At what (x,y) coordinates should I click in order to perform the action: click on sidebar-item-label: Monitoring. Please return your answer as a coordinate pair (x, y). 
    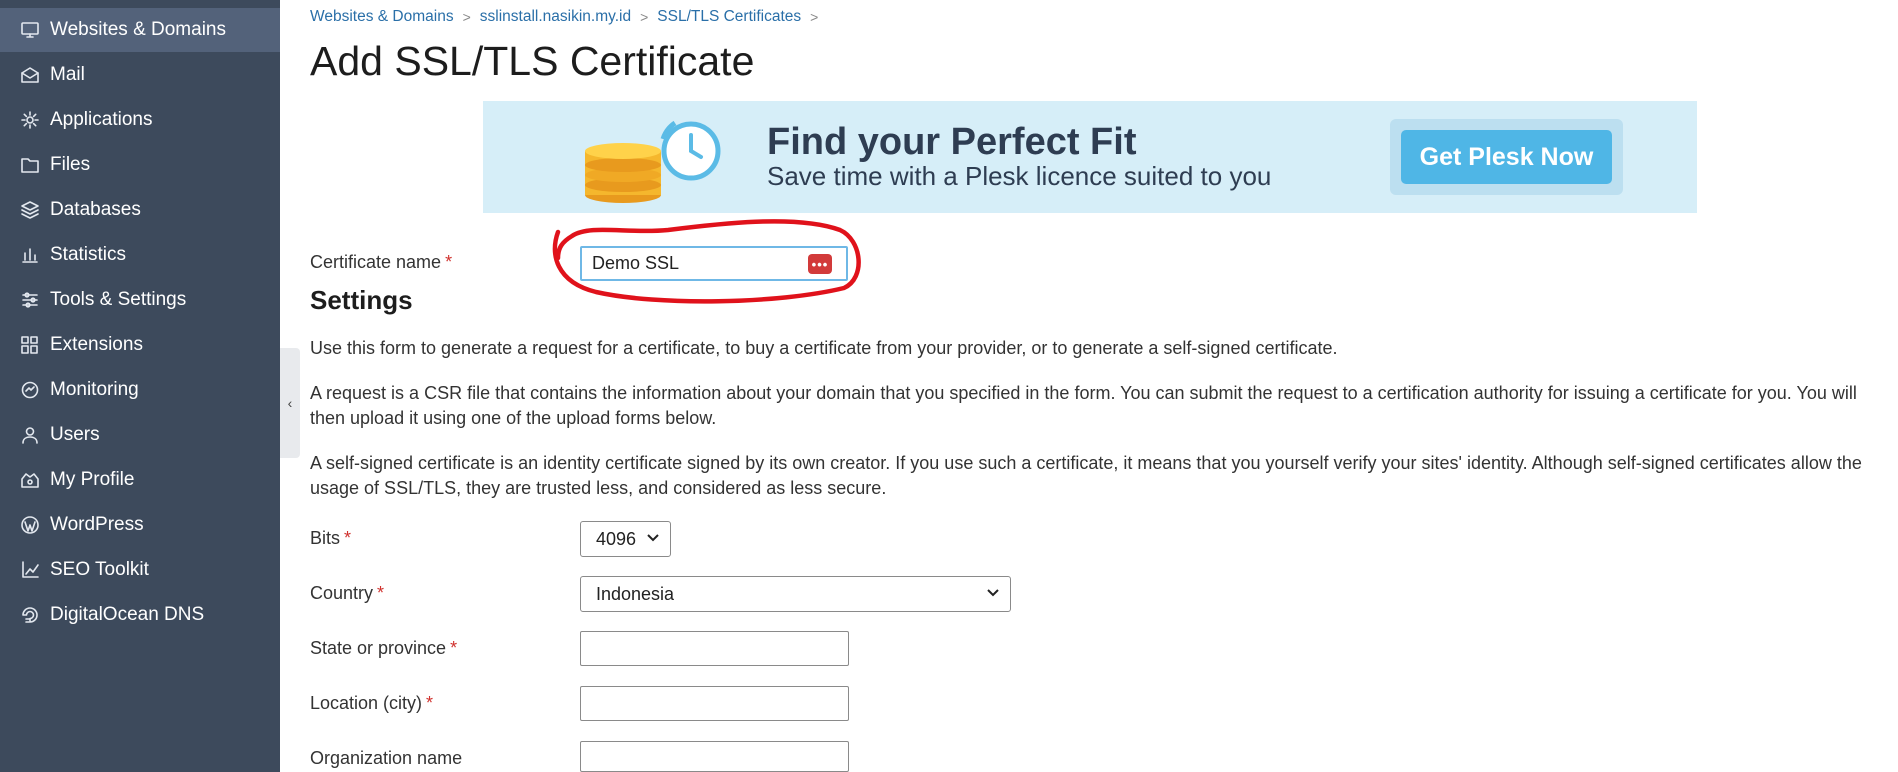
    Looking at the image, I should click on (94, 389).